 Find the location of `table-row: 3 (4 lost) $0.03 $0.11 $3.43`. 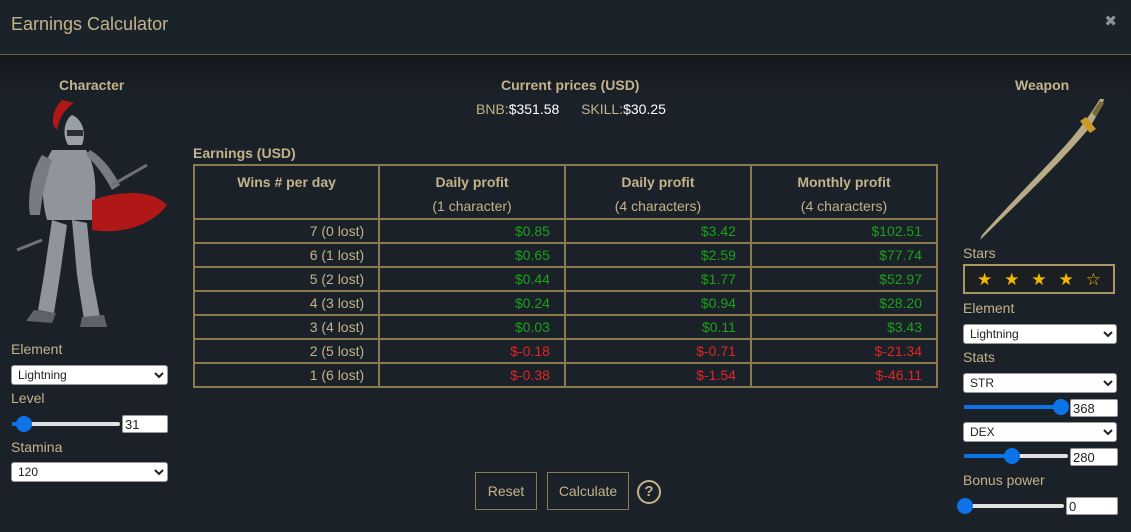

table-row: 3 (4 lost) $0.03 $0.11 $3.43 is located at coordinates (565, 327).